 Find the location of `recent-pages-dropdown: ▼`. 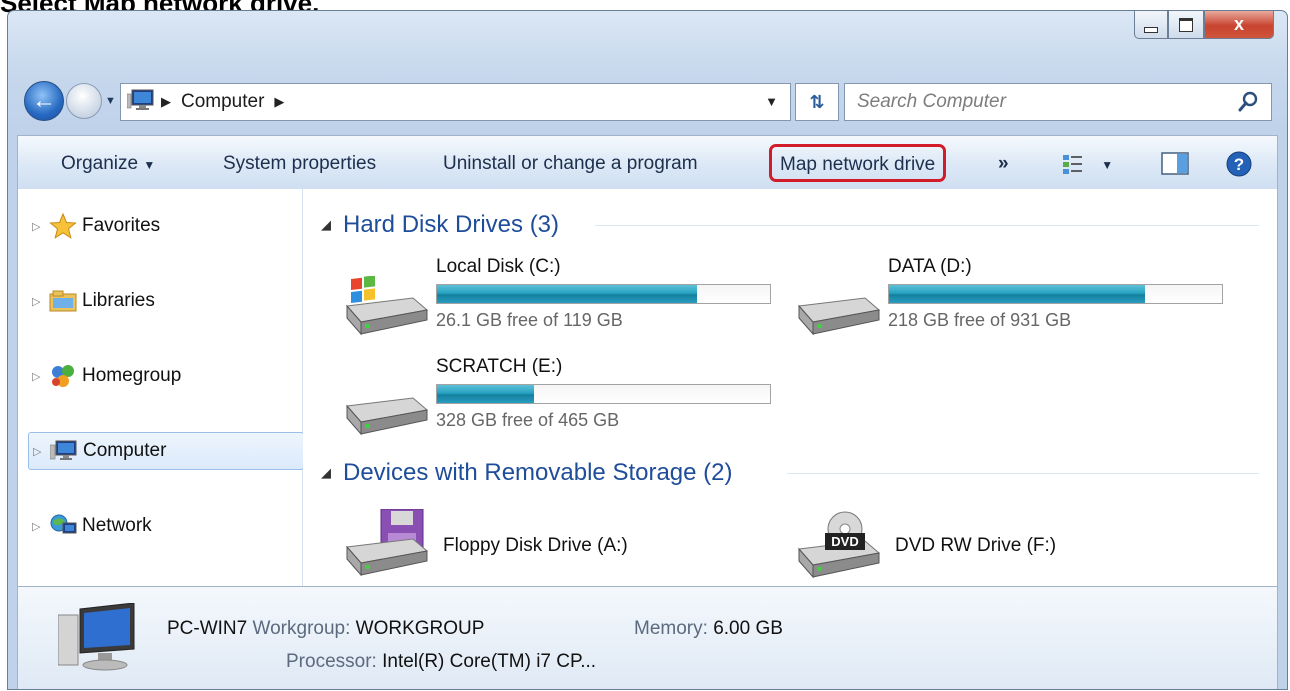

recent-pages-dropdown: ▼ is located at coordinates (110, 101).